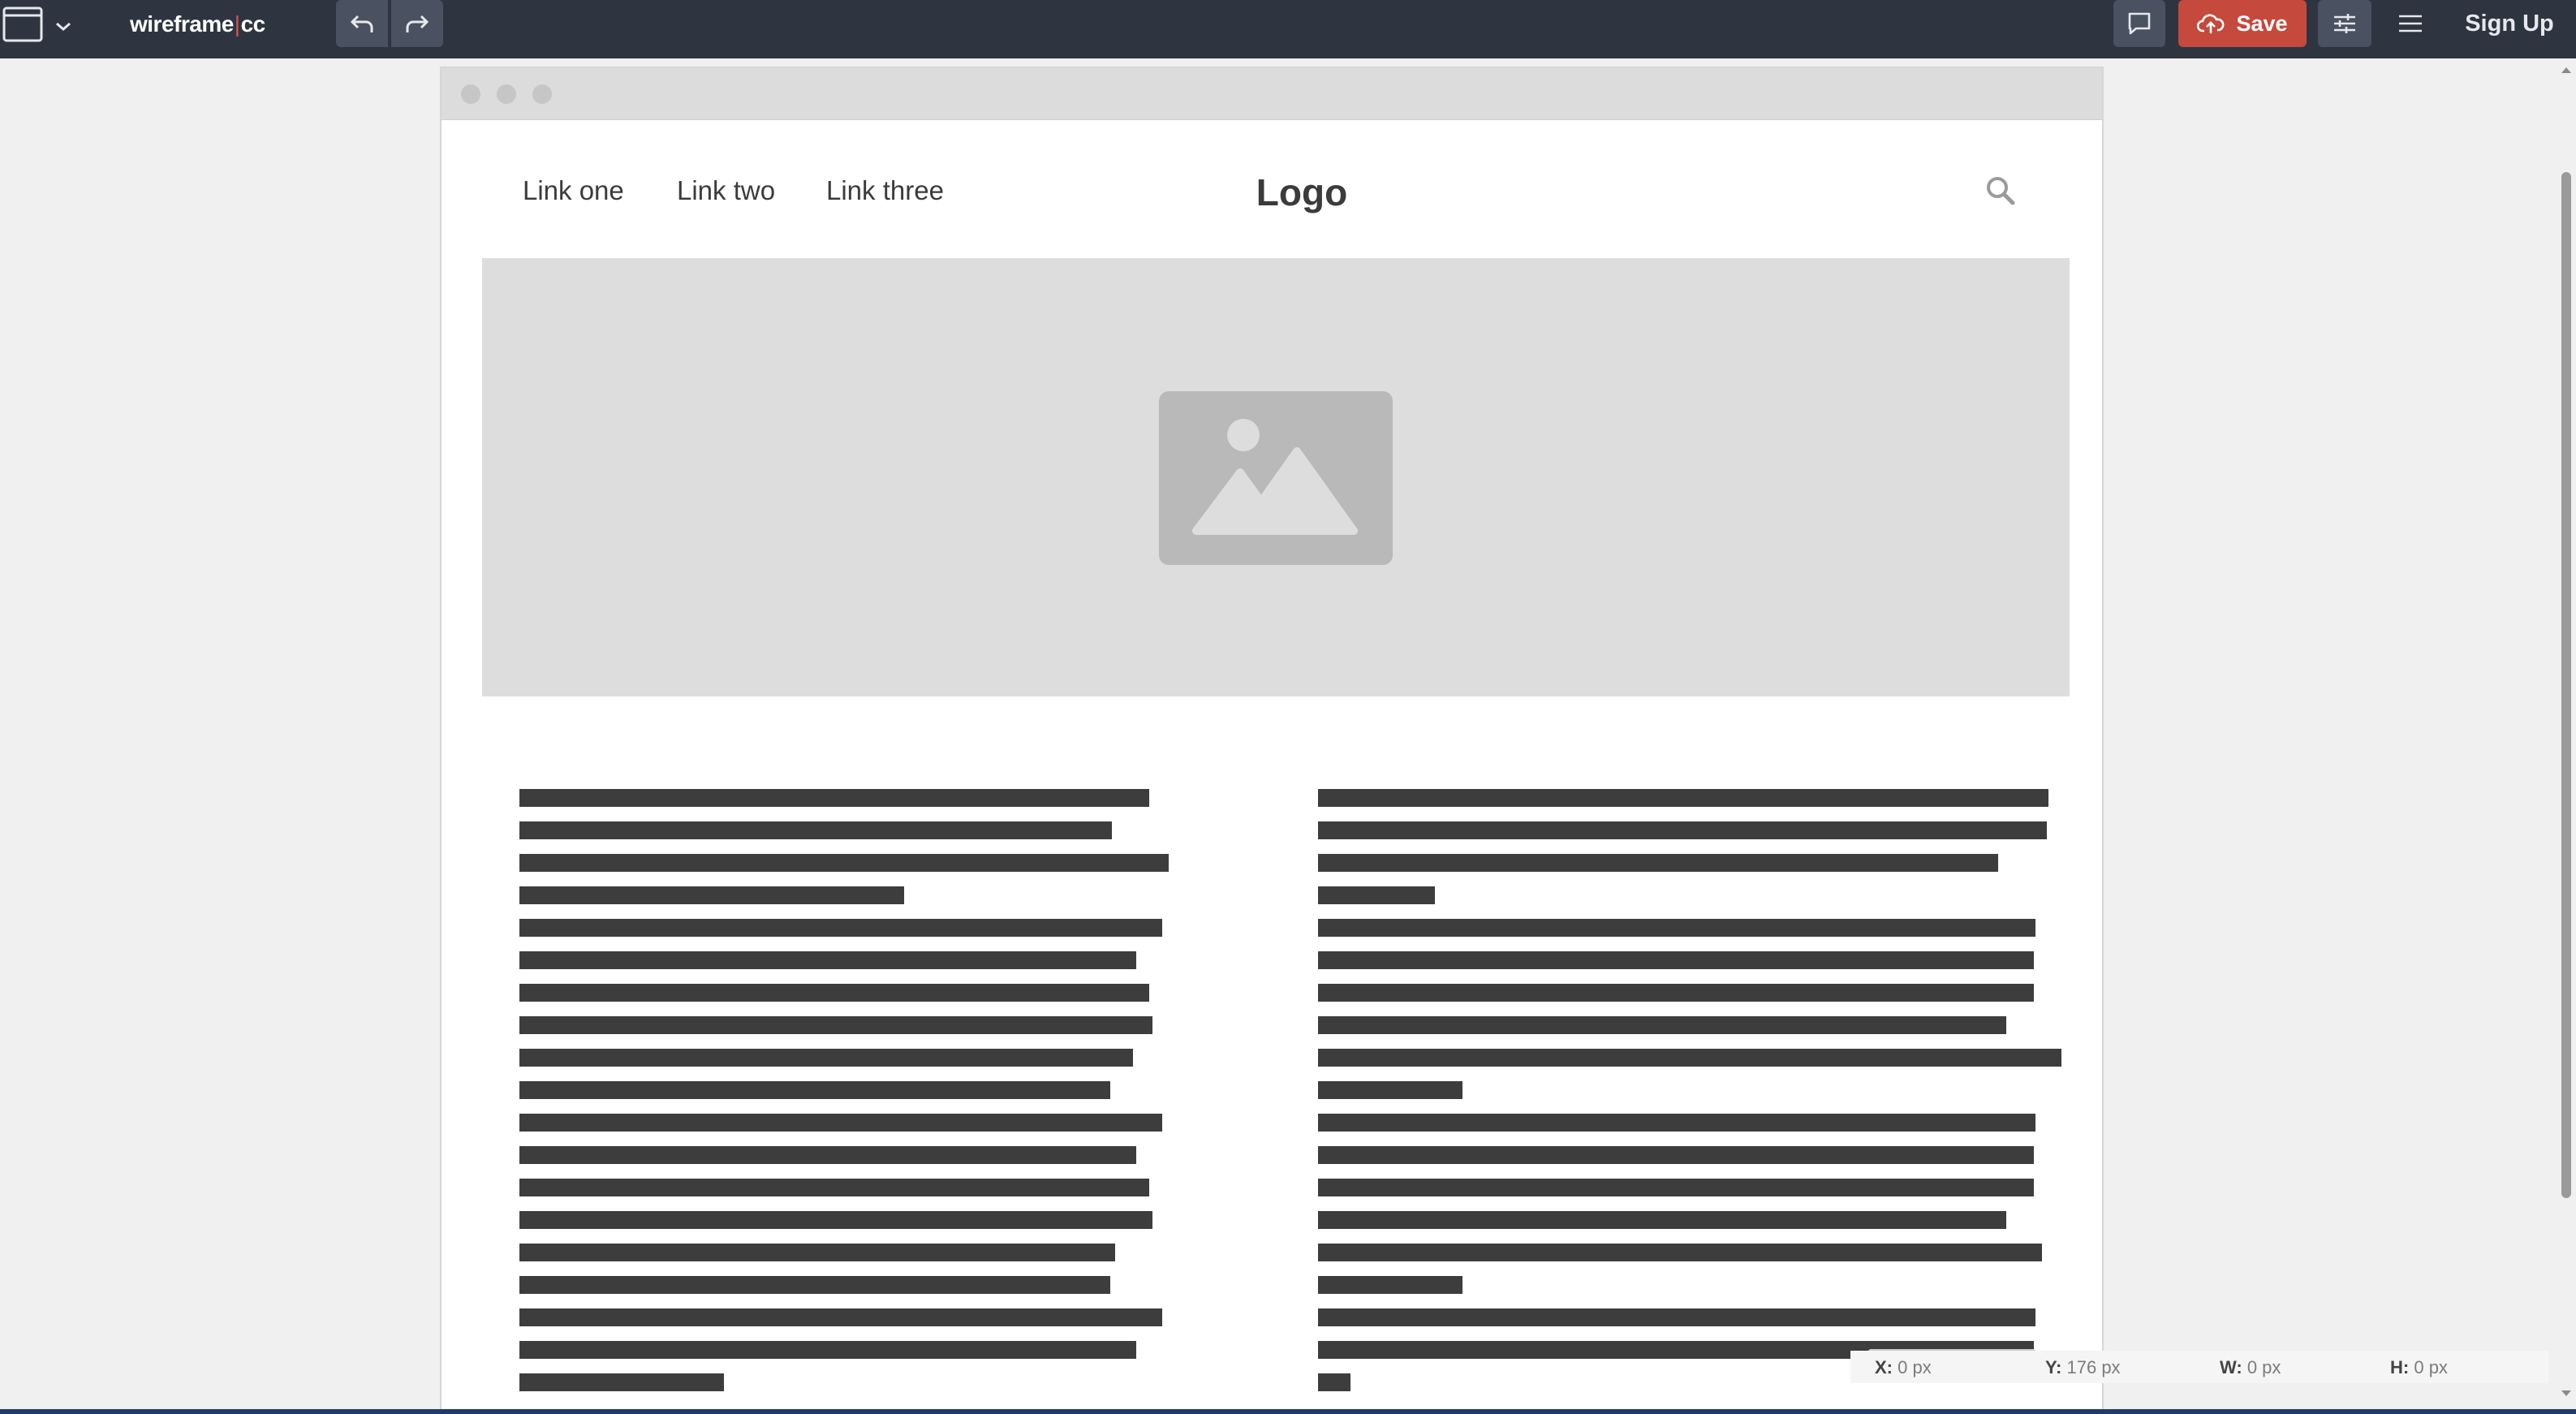  I want to click on hamburger-menu-button, so click(2411, 23).